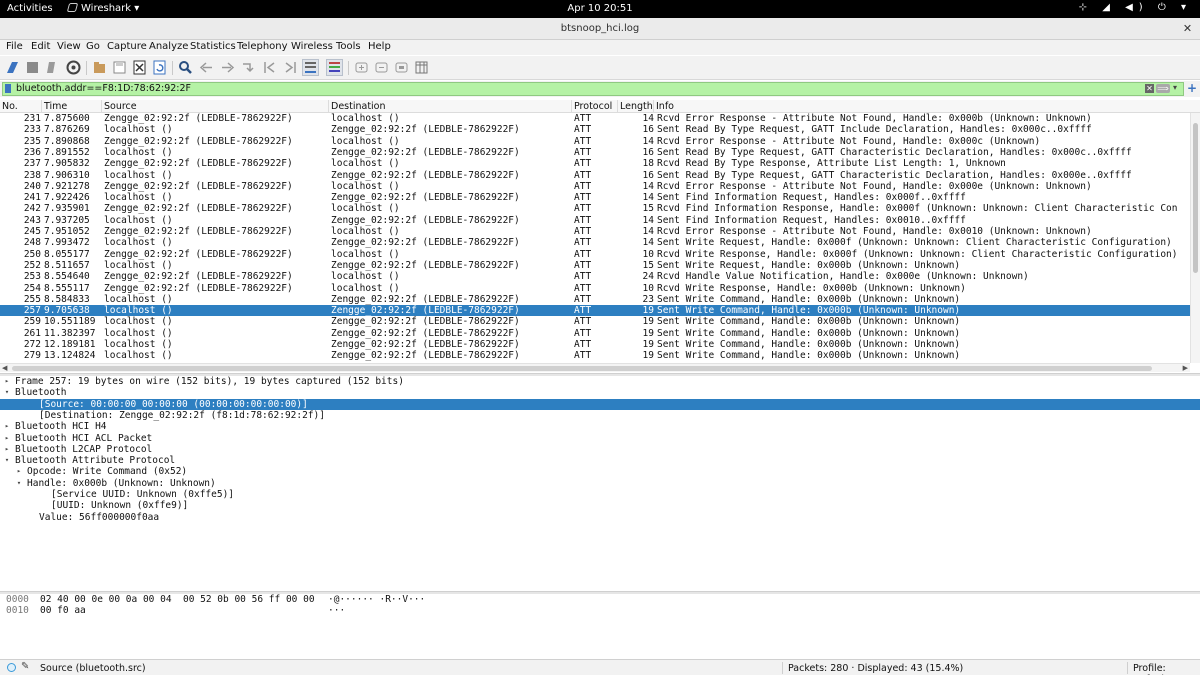 The height and width of the screenshot is (675, 1200). Describe the element at coordinates (8, 88) in the screenshot. I see `filter-bookmark-icon` at that location.